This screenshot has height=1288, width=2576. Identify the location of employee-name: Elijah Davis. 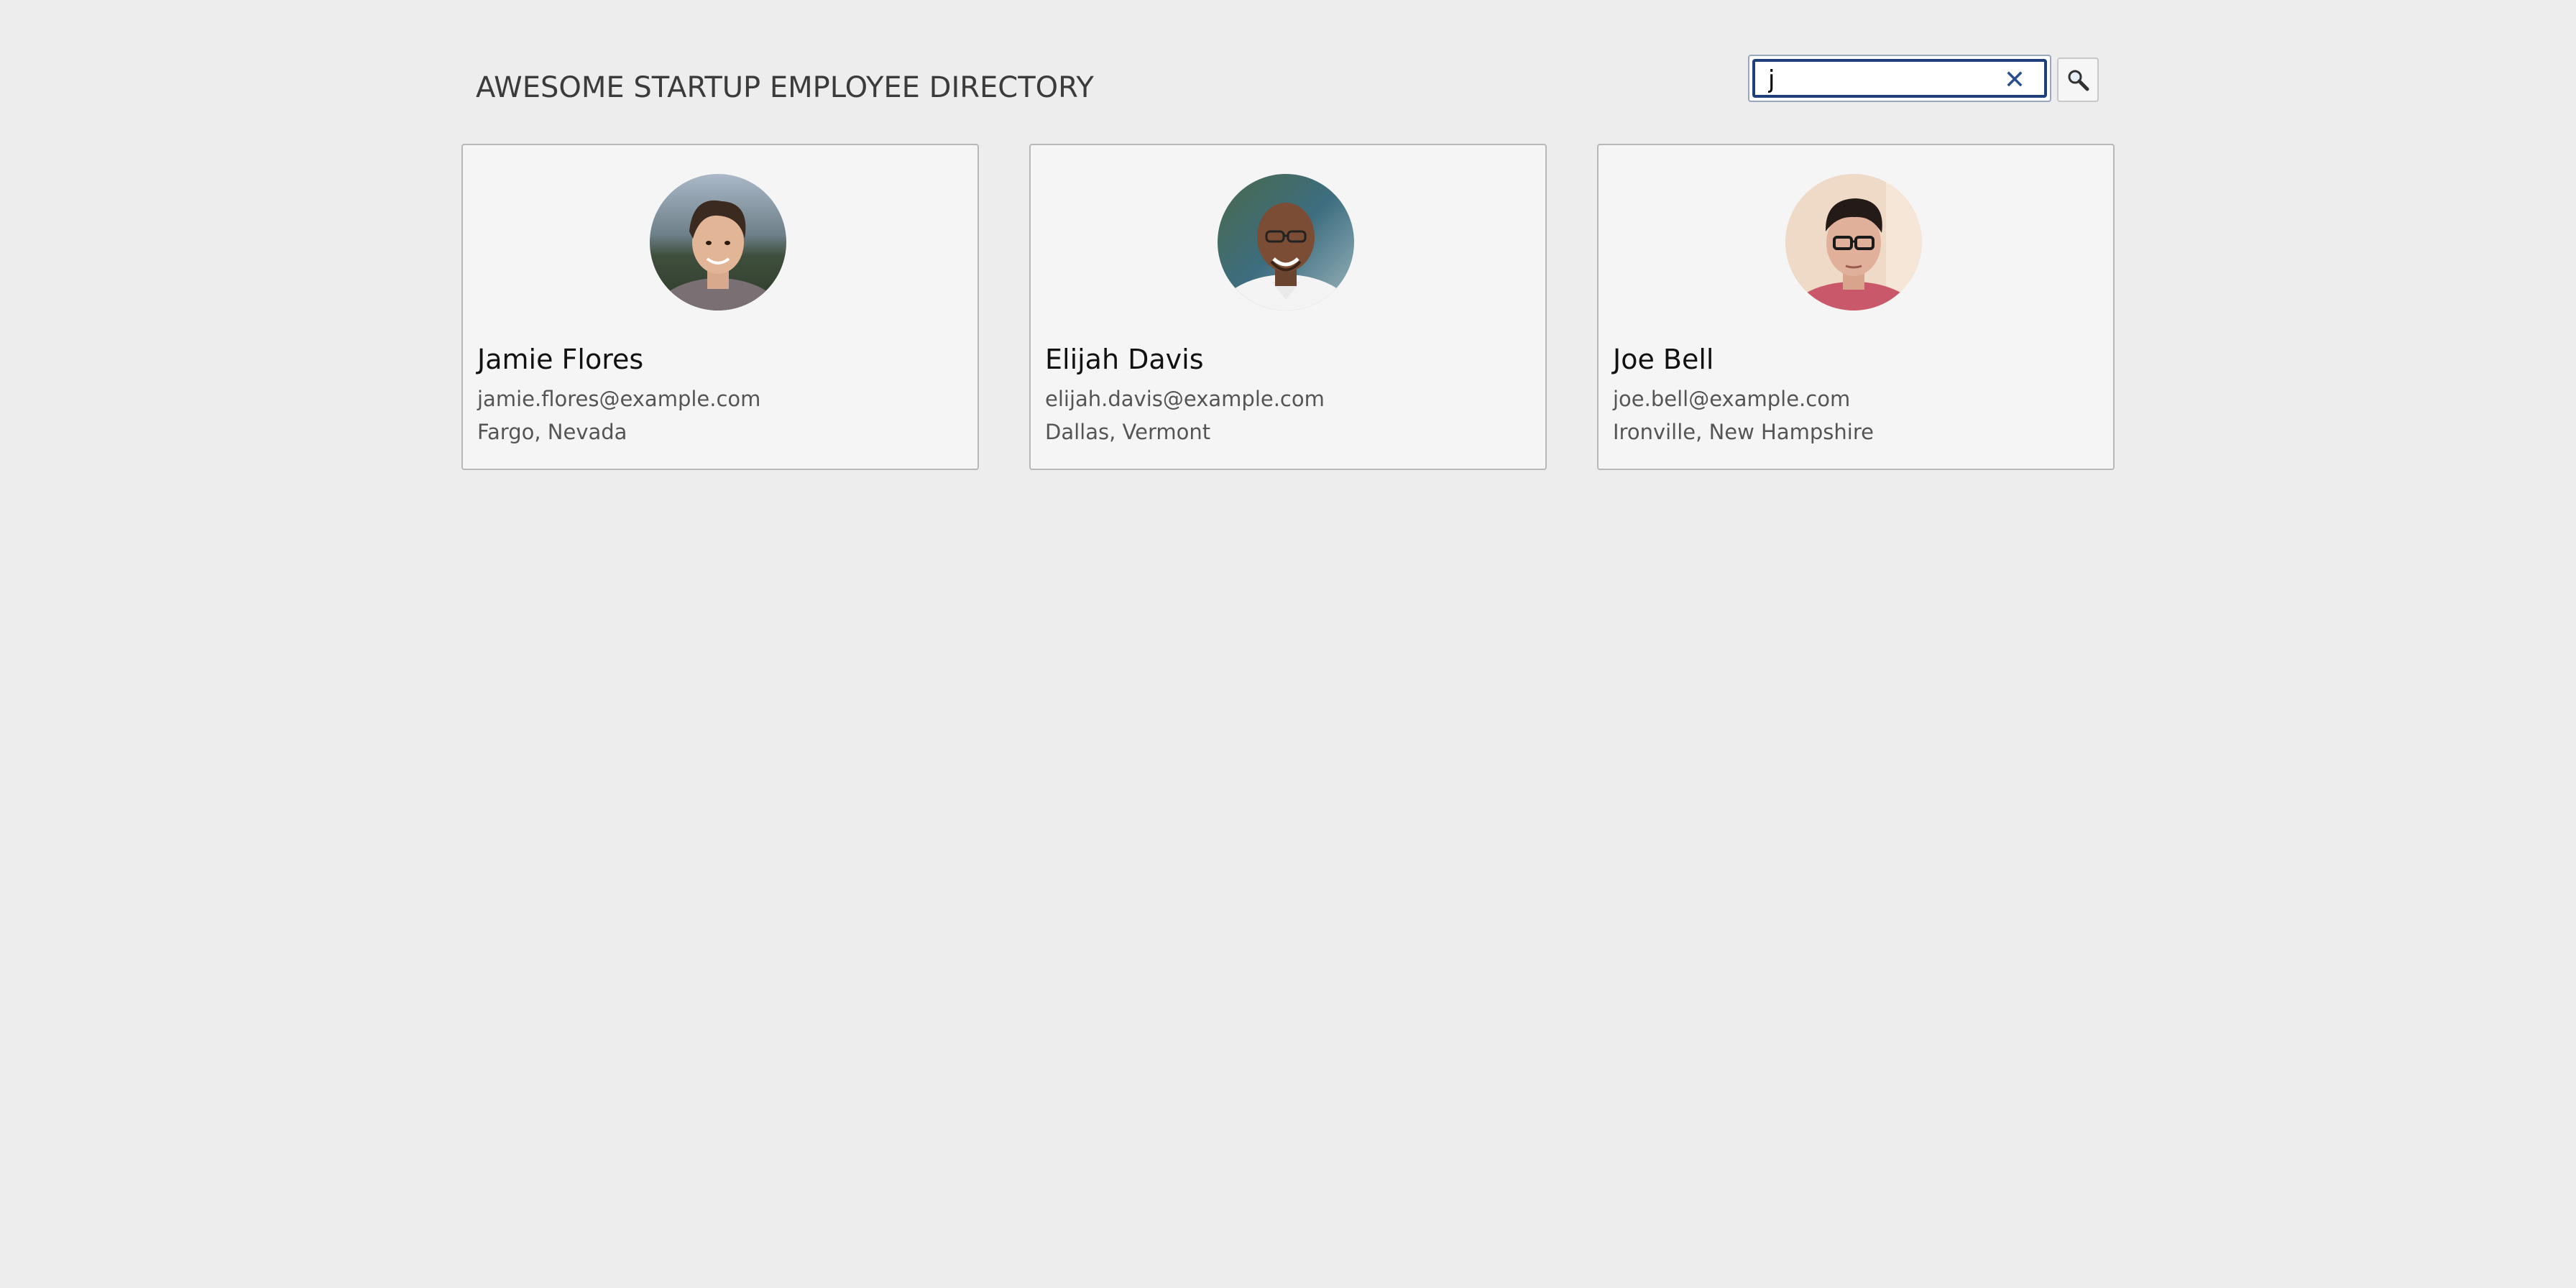
(1124, 359).